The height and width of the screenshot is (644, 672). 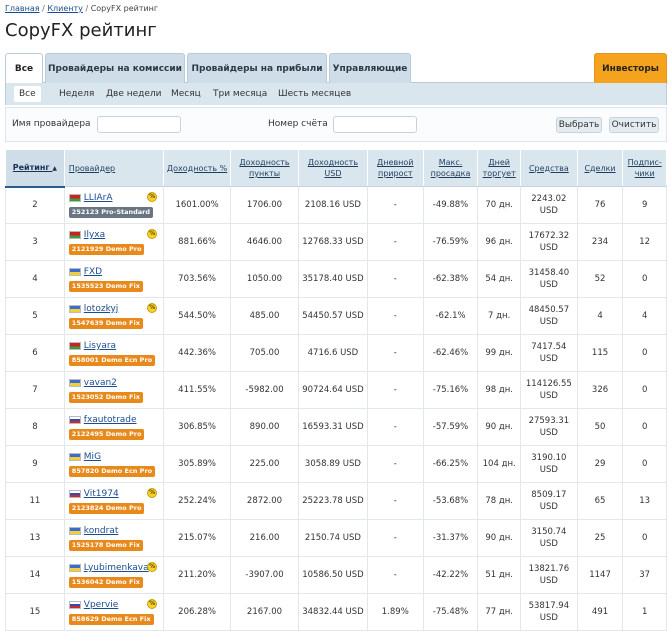 I want to click on col-deals-header: Сделки, so click(x=600, y=168).